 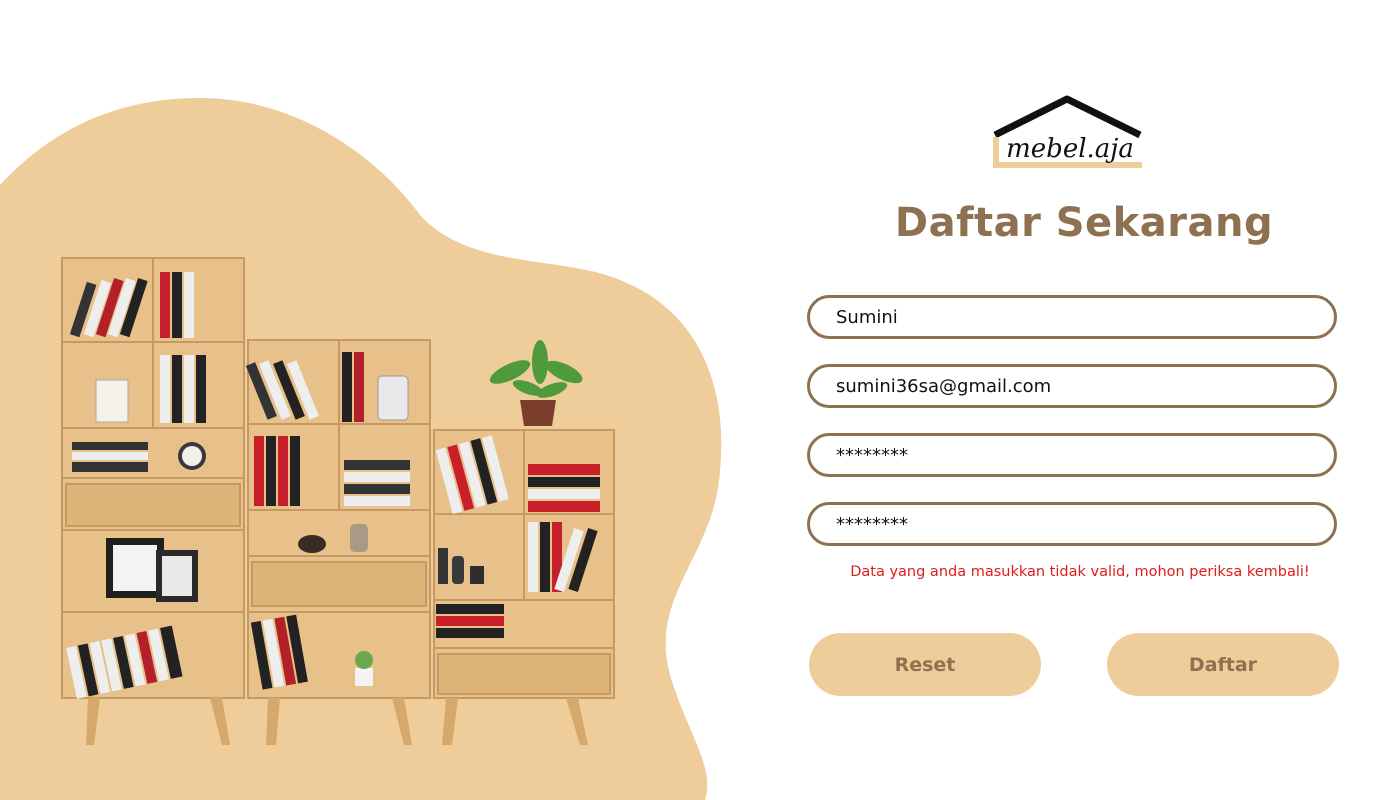 I want to click on register-button: Daftar, so click(x=1223, y=664).